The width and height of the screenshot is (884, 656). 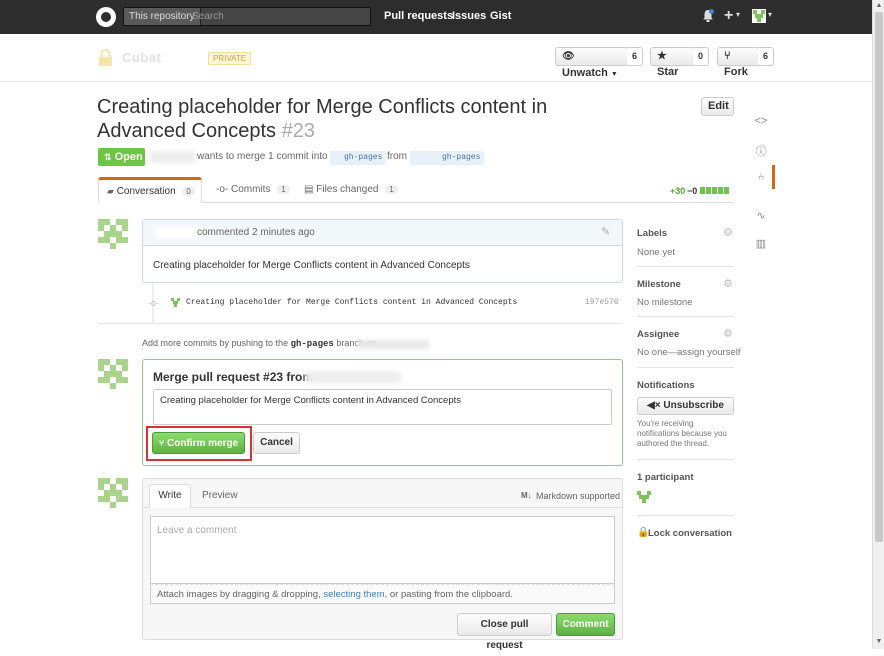 I want to click on repo-name: Cubat, so click(x=141, y=57).